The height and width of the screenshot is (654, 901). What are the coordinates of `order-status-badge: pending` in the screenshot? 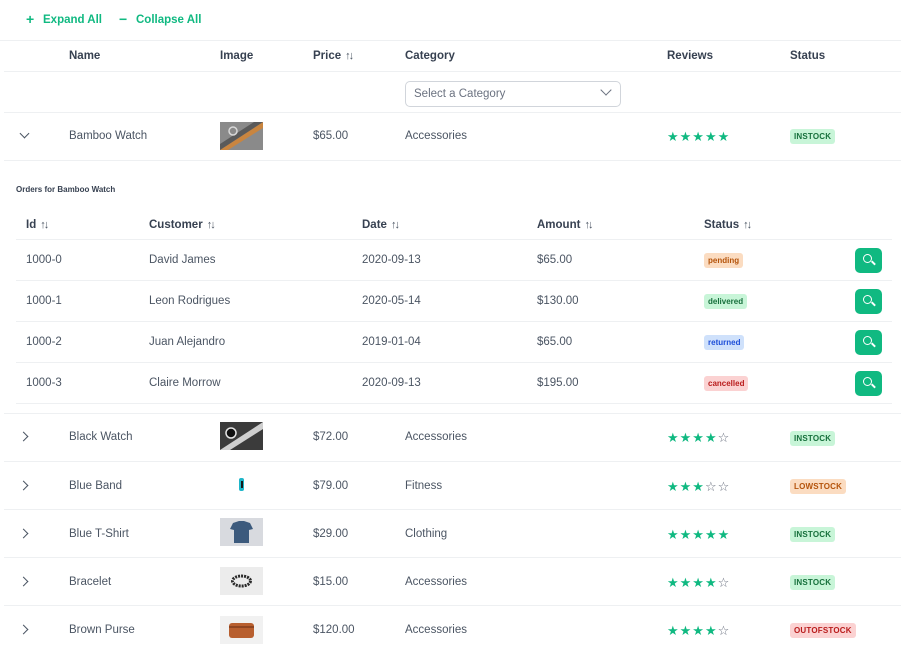 It's located at (724, 260).